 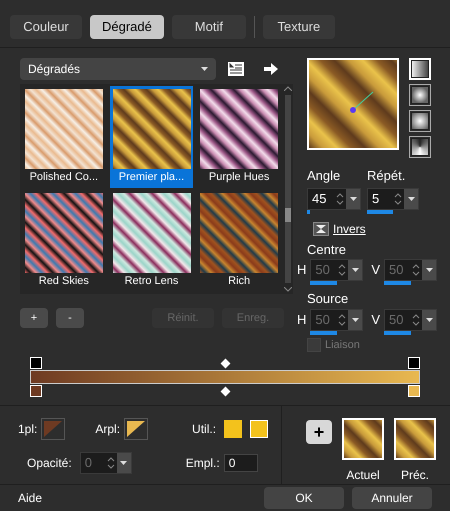 I want to click on tab: Couleur, so click(x=46, y=27).